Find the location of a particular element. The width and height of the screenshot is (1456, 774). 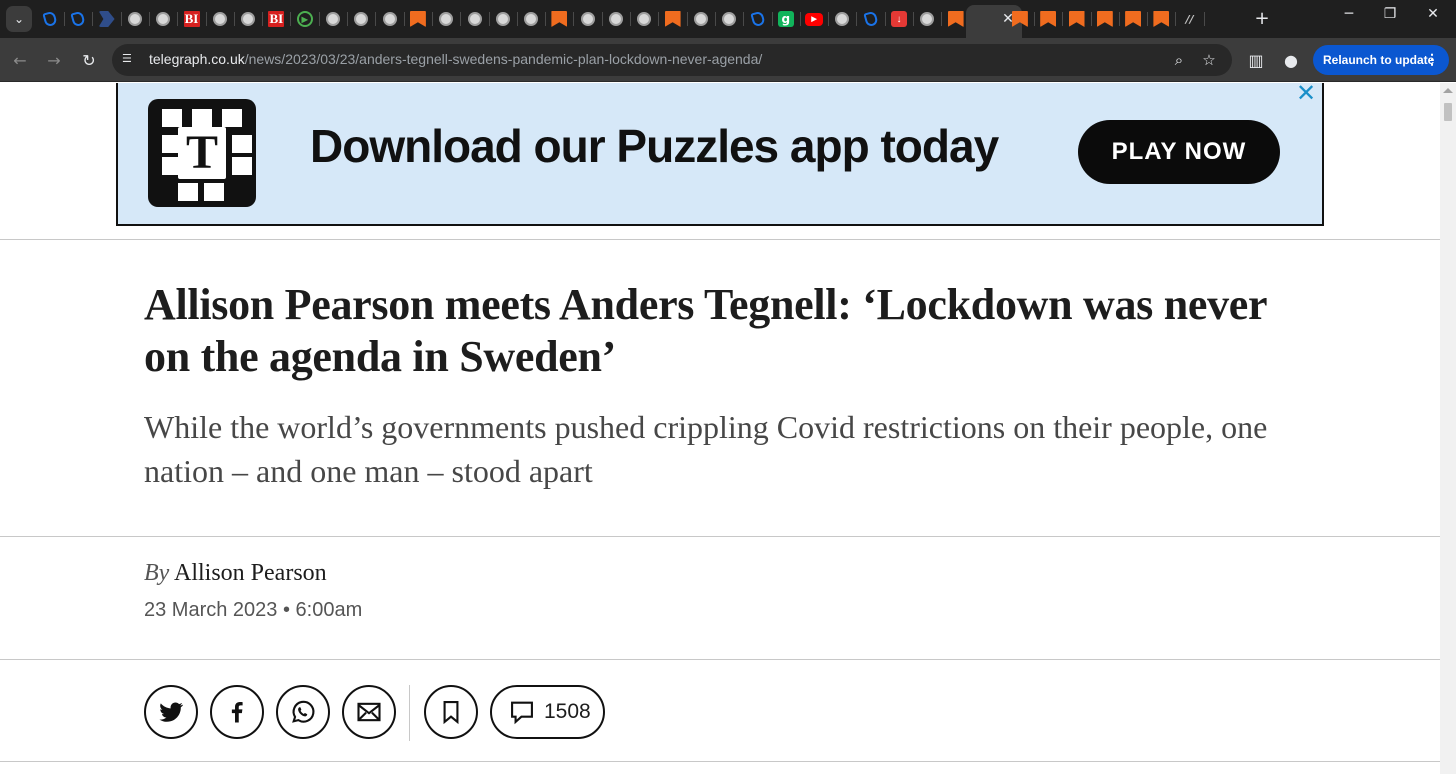

relaunch-label: Relaunch to update is located at coordinates (1379, 60).